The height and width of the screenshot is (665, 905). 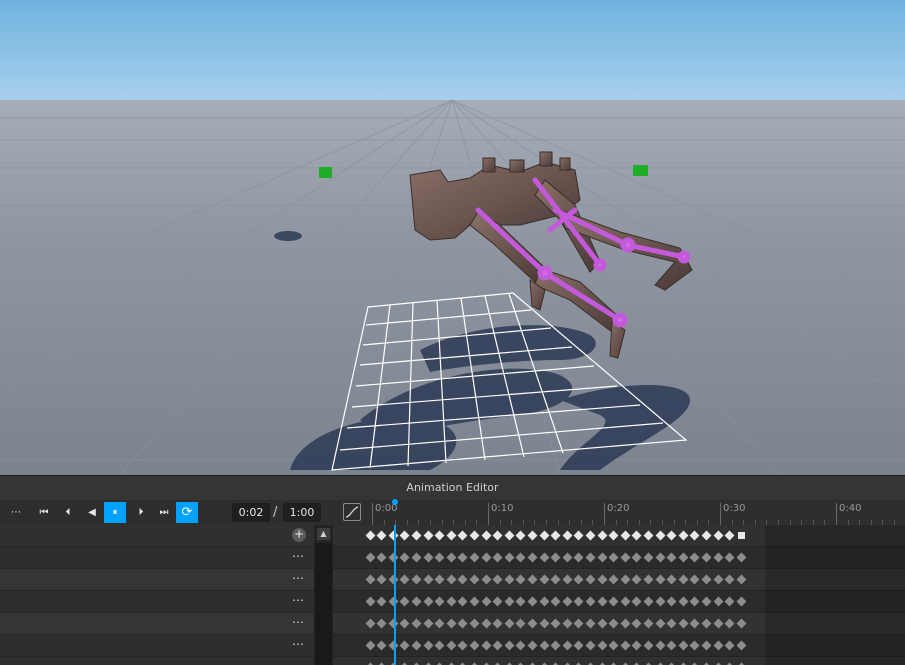 What do you see at coordinates (395, 502) in the screenshot?
I see `playhead-handle` at bounding box center [395, 502].